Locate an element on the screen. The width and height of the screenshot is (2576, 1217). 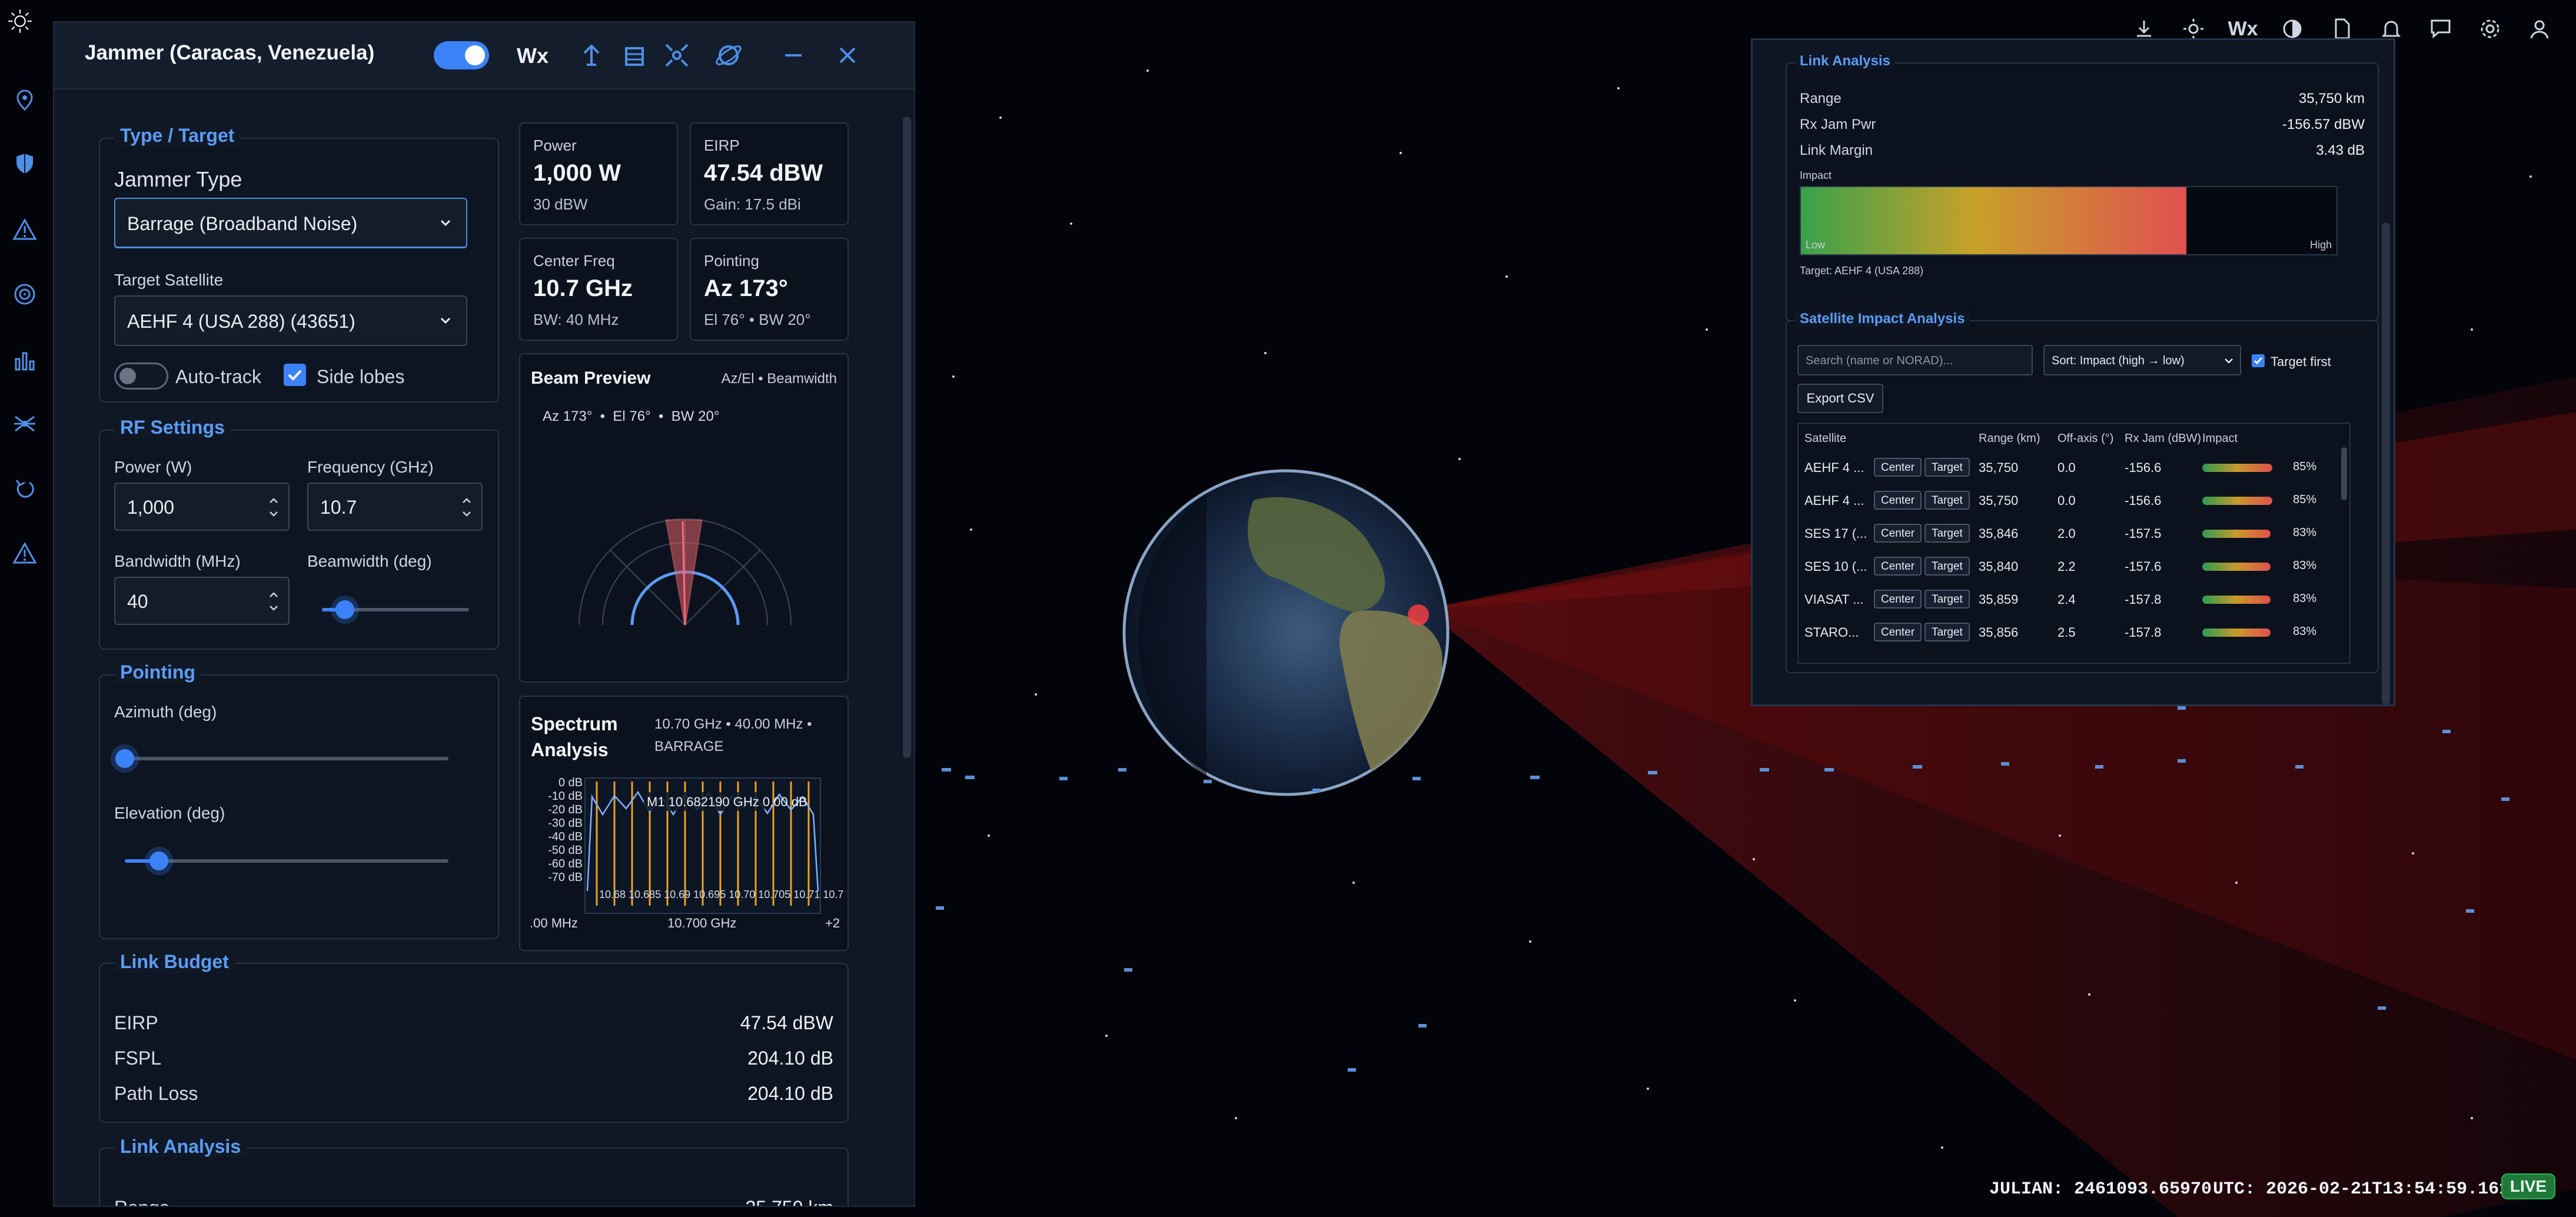
sun-logo-icon is located at coordinates (23, 24).